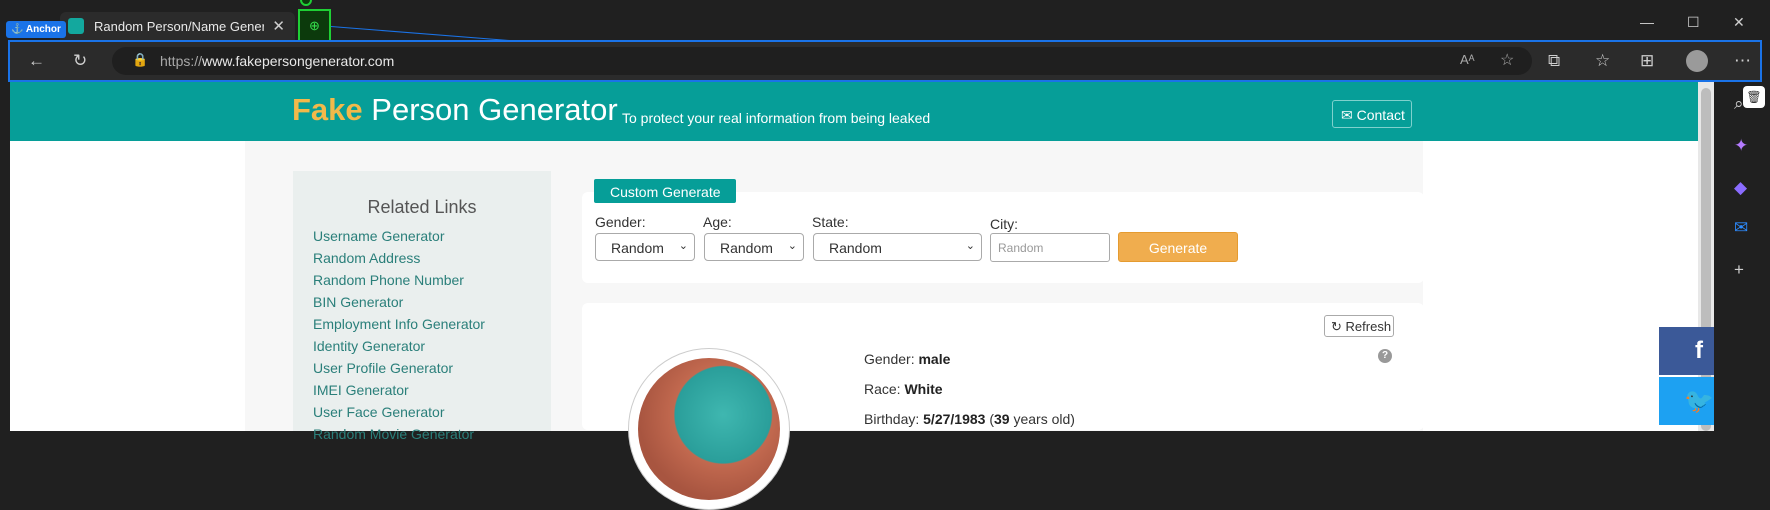  I want to click on person-photo, so click(709, 429).